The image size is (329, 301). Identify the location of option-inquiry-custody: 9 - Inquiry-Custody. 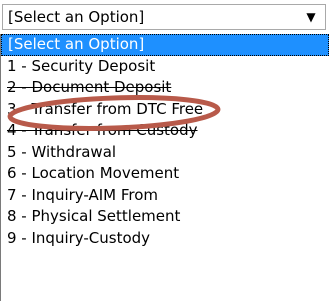
(165, 239).